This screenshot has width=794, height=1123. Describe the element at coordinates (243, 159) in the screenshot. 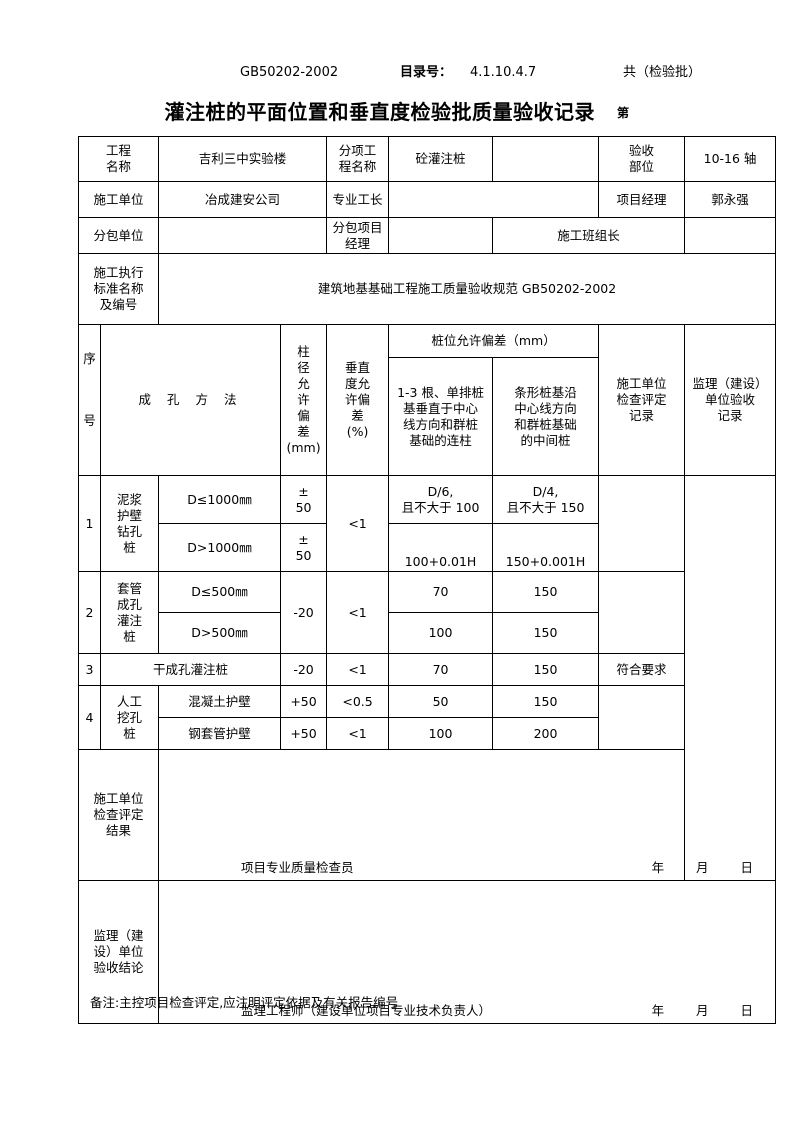

I see `project-name-value: 吉利三中实验楼` at that location.